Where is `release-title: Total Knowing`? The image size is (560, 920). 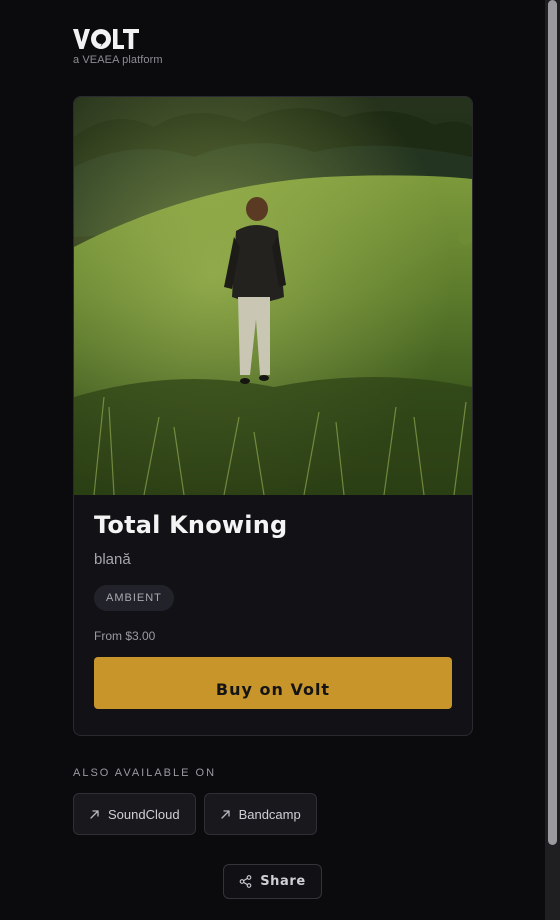 release-title: Total Knowing is located at coordinates (191, 525).